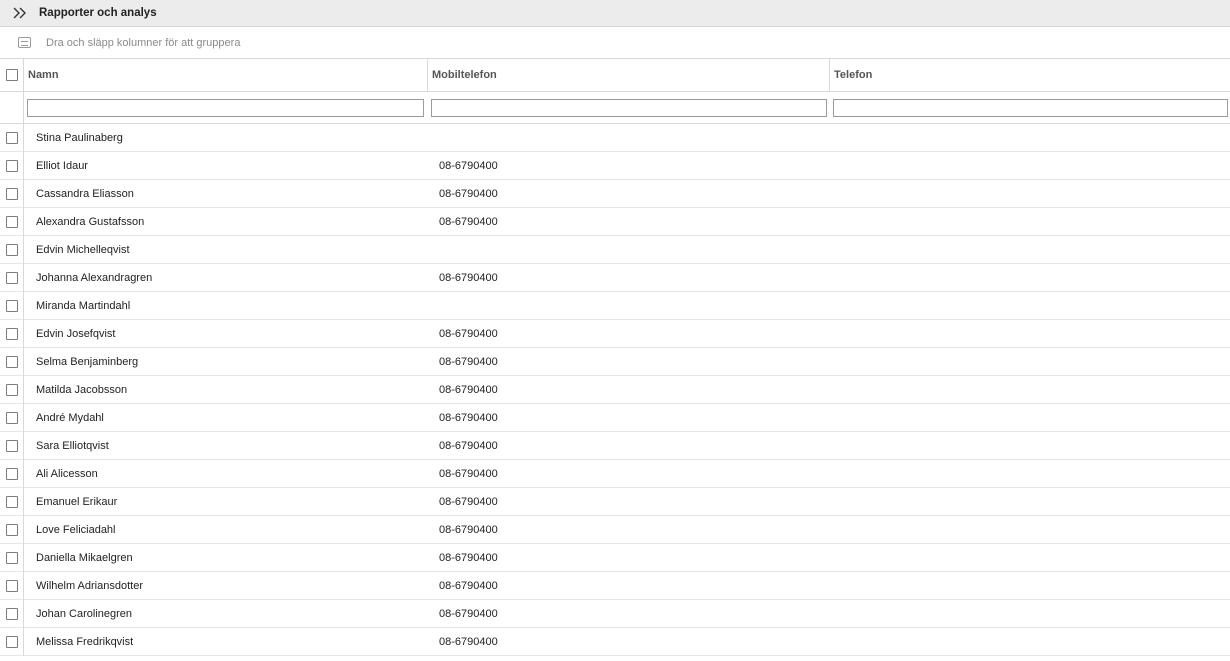 The image size is (1230, 661). What do you see at coordinates (94, 277) in the screenshot?
I see `cell-name: Johanna Alexandragren` at bounding box center [94, 277].